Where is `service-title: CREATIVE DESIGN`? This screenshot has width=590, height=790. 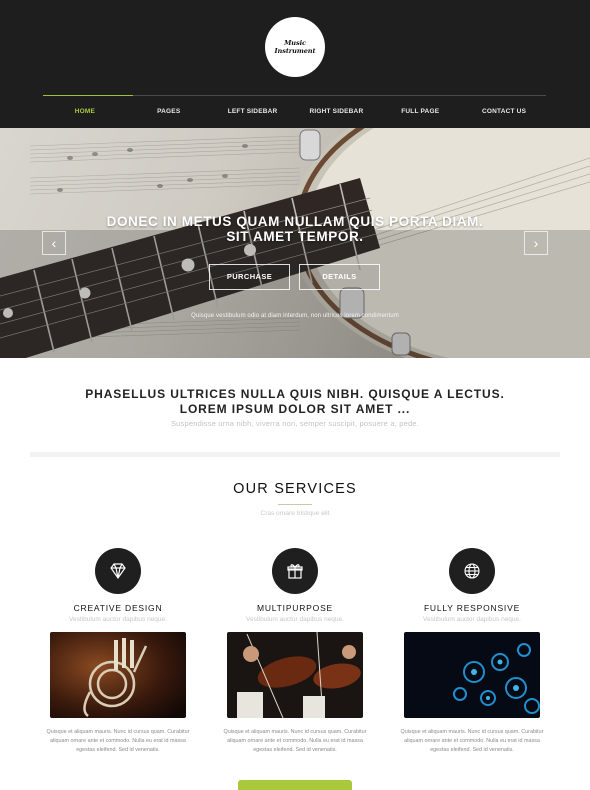 service-title: CREATIVE DESIGN is located at coordinates (118, 608).